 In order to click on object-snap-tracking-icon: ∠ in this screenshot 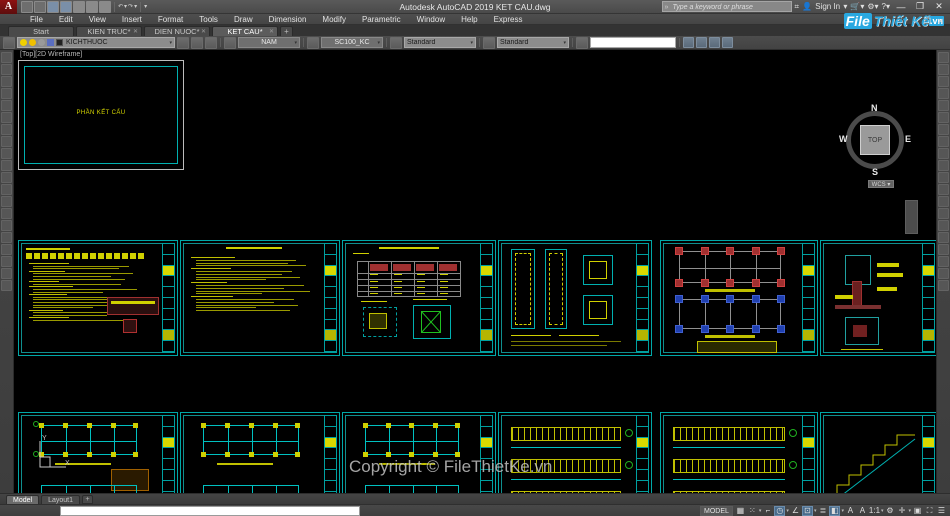, I will do `click(795, 511)`.